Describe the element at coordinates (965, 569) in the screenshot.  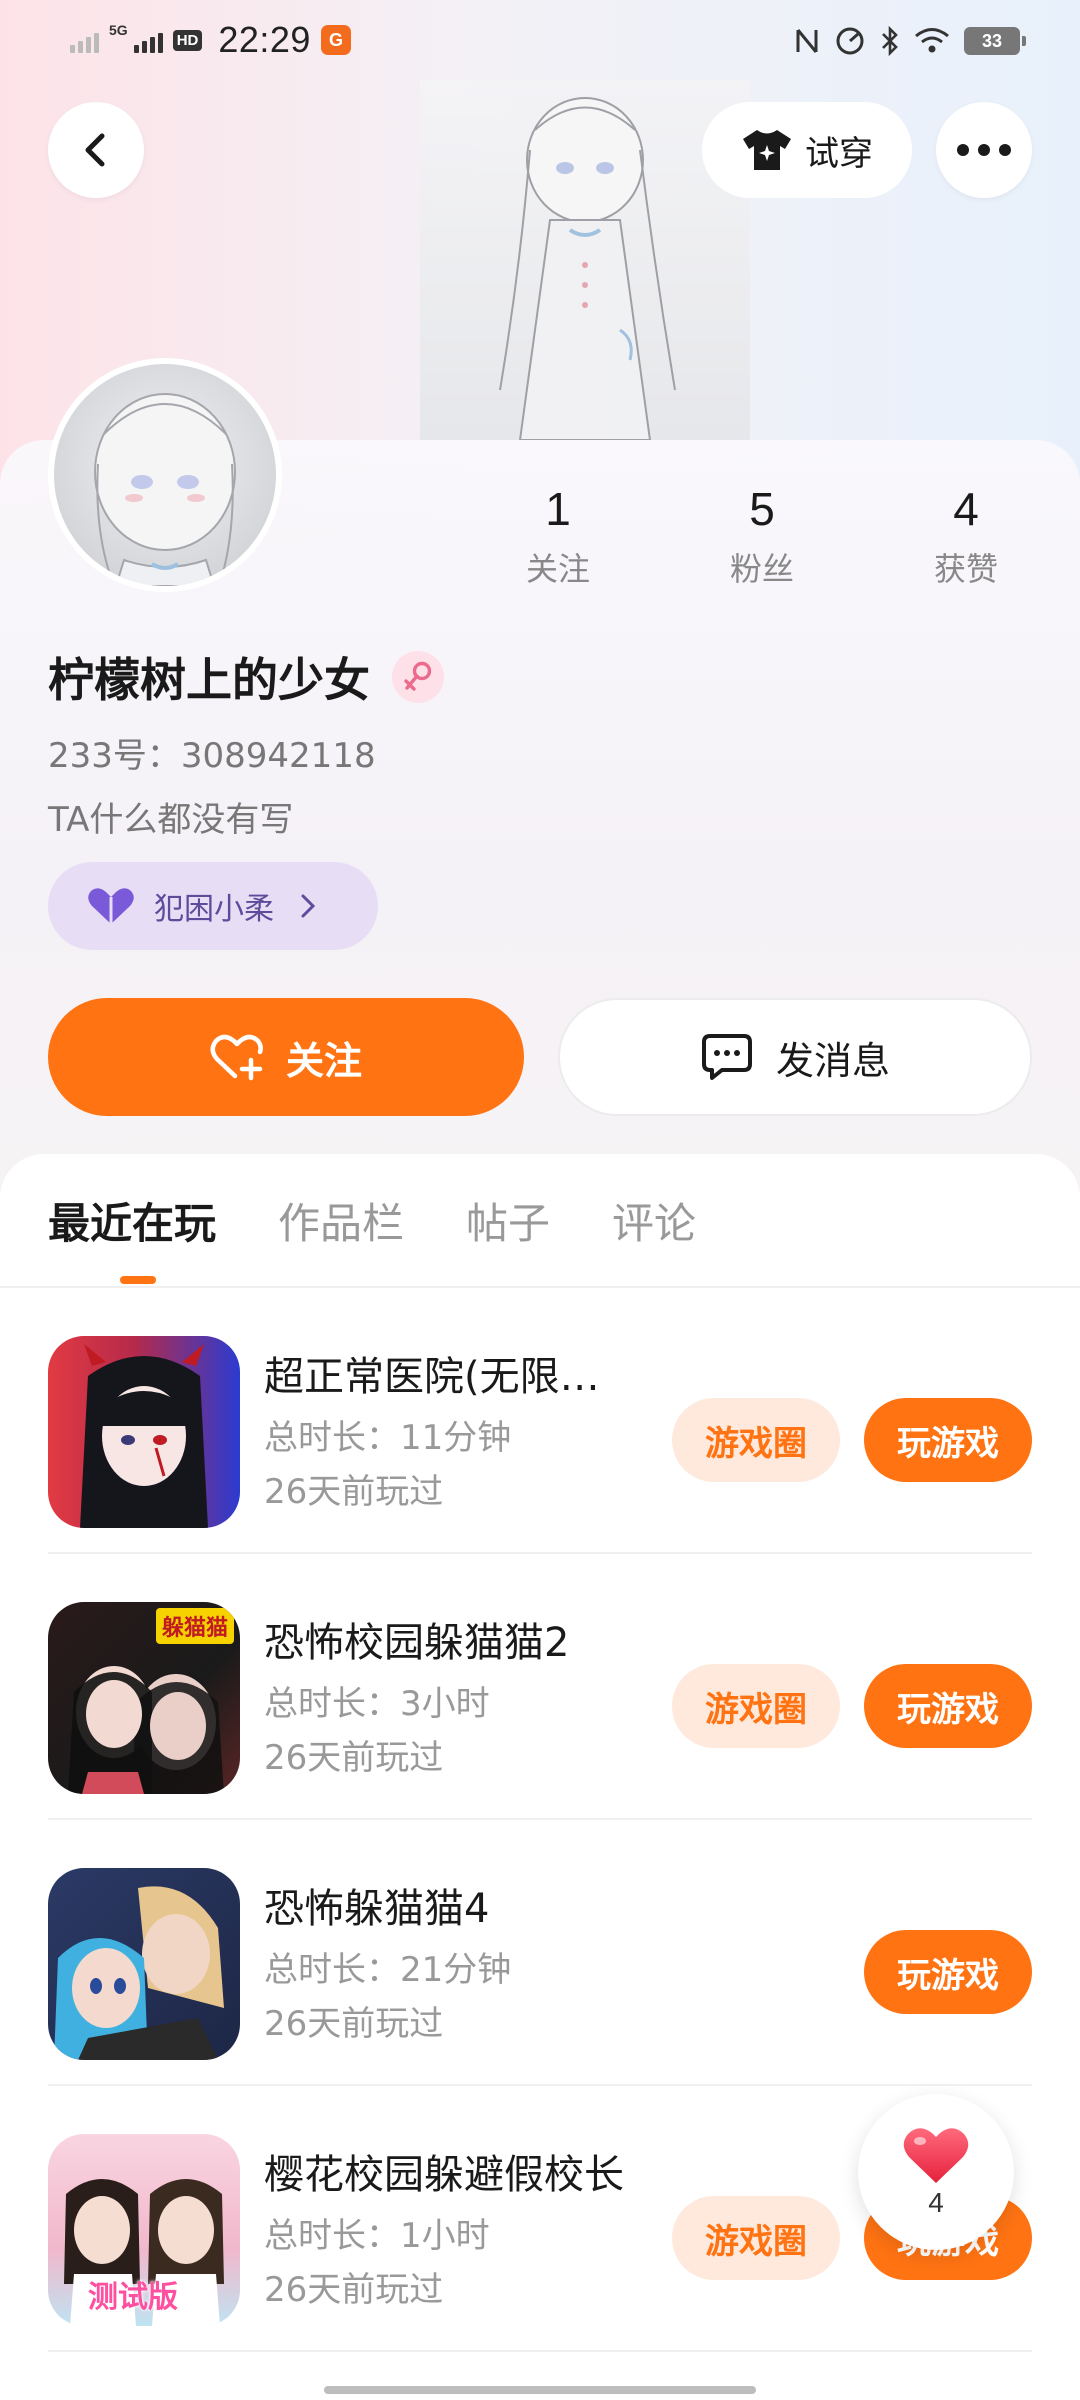
I see `stat-likes-label: 获赞` at that location.